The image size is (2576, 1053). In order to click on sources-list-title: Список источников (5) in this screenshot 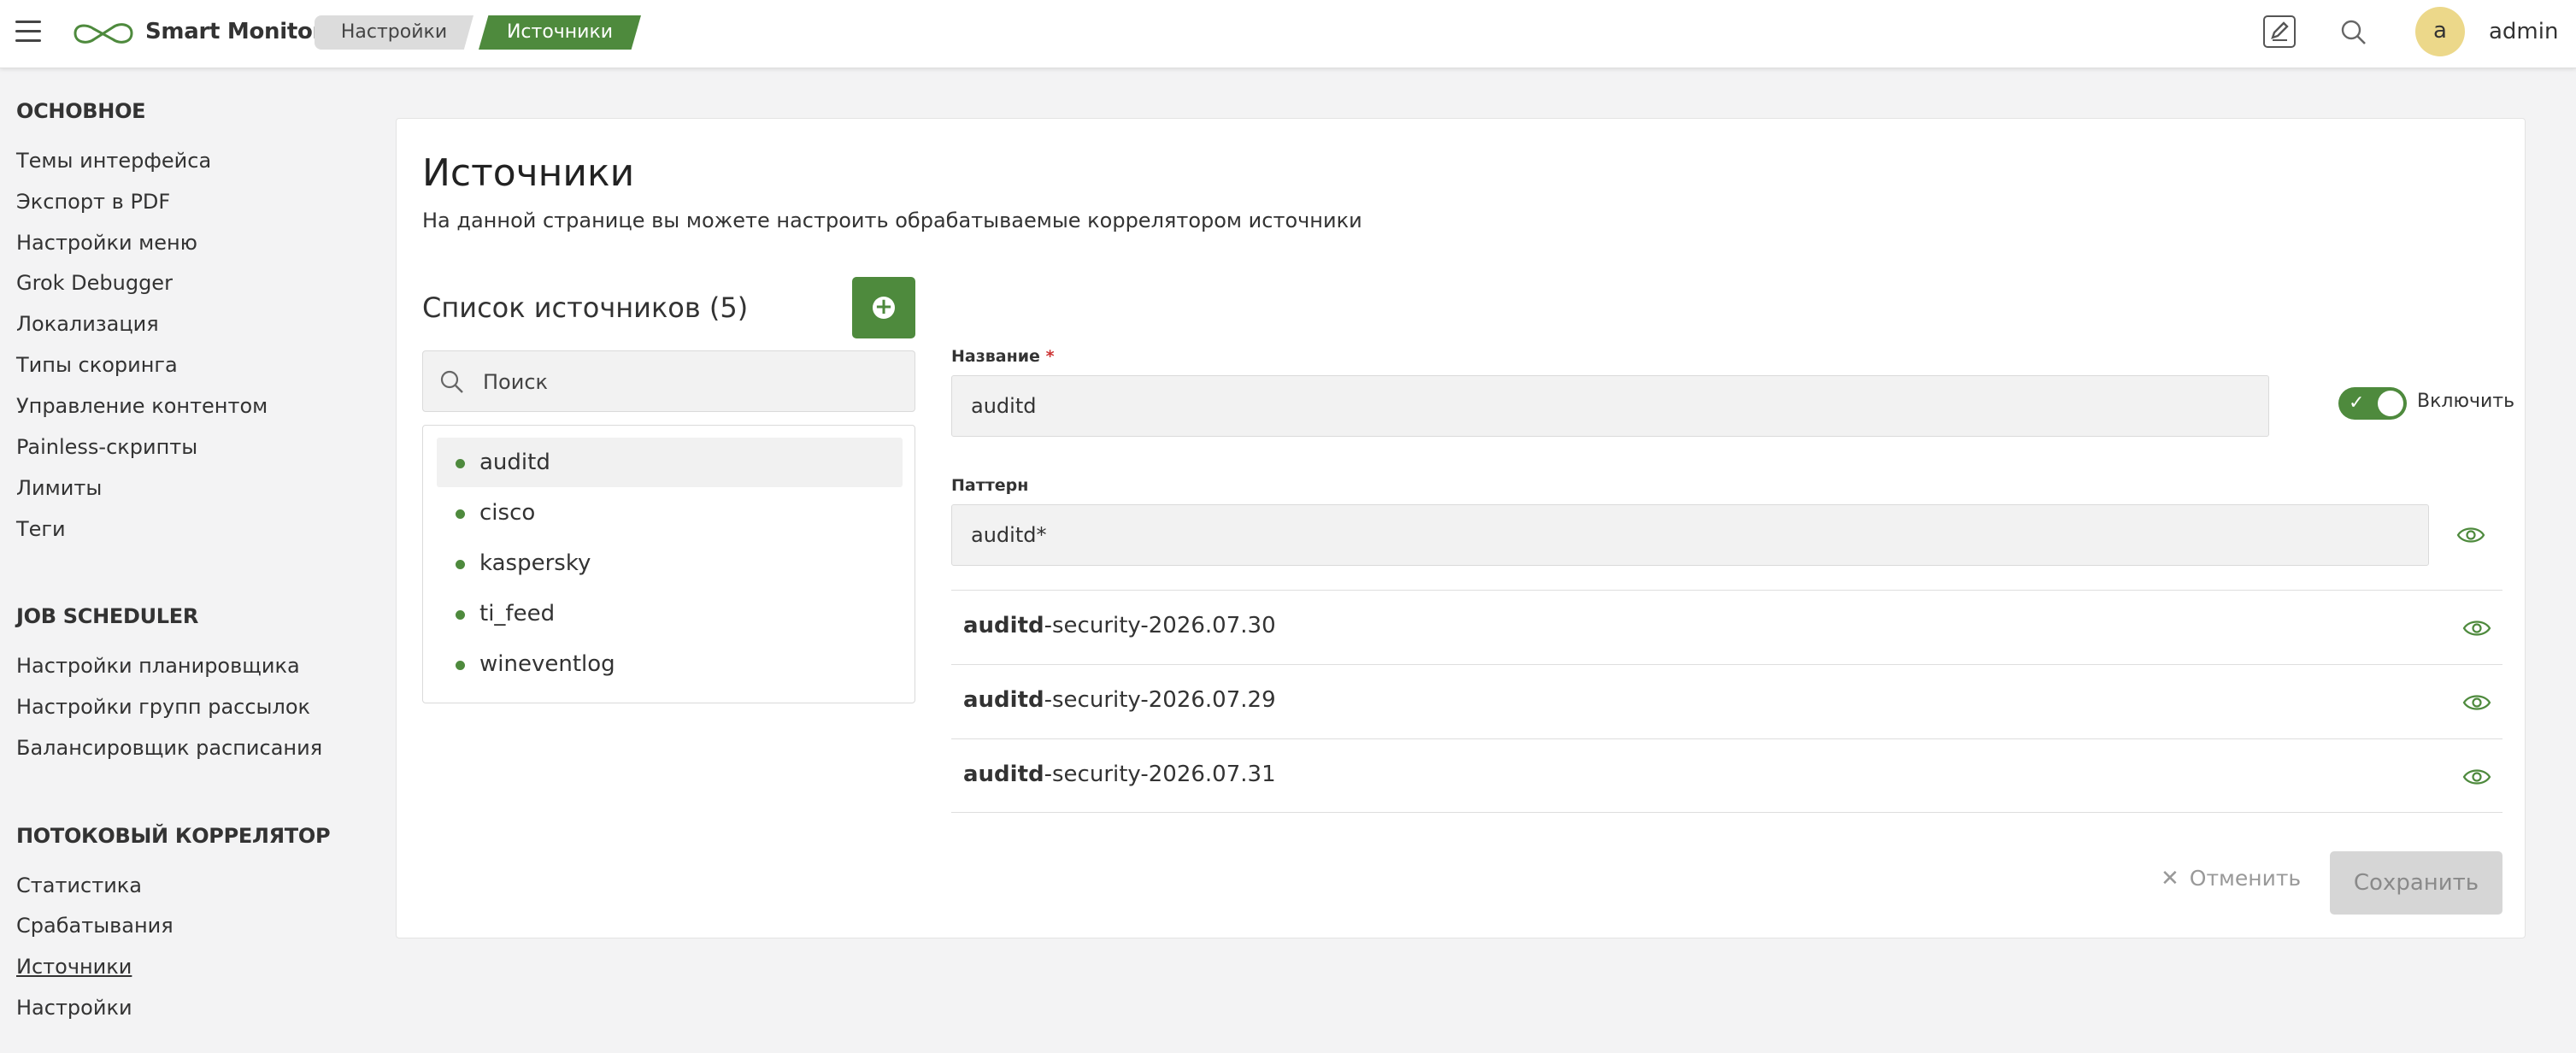, I will do `click(585, 308)`.